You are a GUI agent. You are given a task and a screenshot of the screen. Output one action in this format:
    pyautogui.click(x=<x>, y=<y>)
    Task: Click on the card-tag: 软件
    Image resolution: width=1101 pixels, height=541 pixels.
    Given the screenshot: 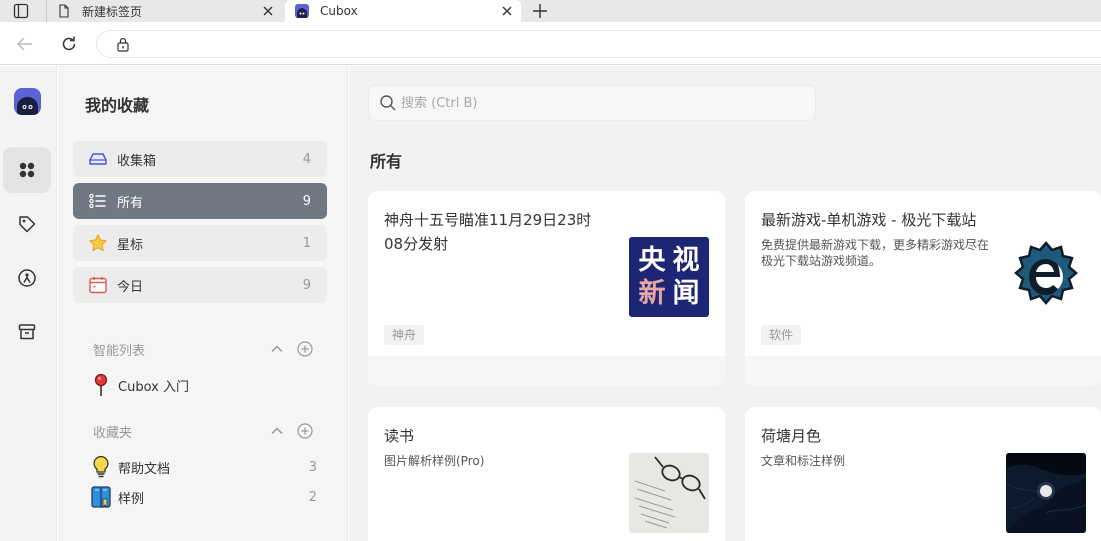 What is the action you would take?
    pyautogui.click(x=781, y=335)
    